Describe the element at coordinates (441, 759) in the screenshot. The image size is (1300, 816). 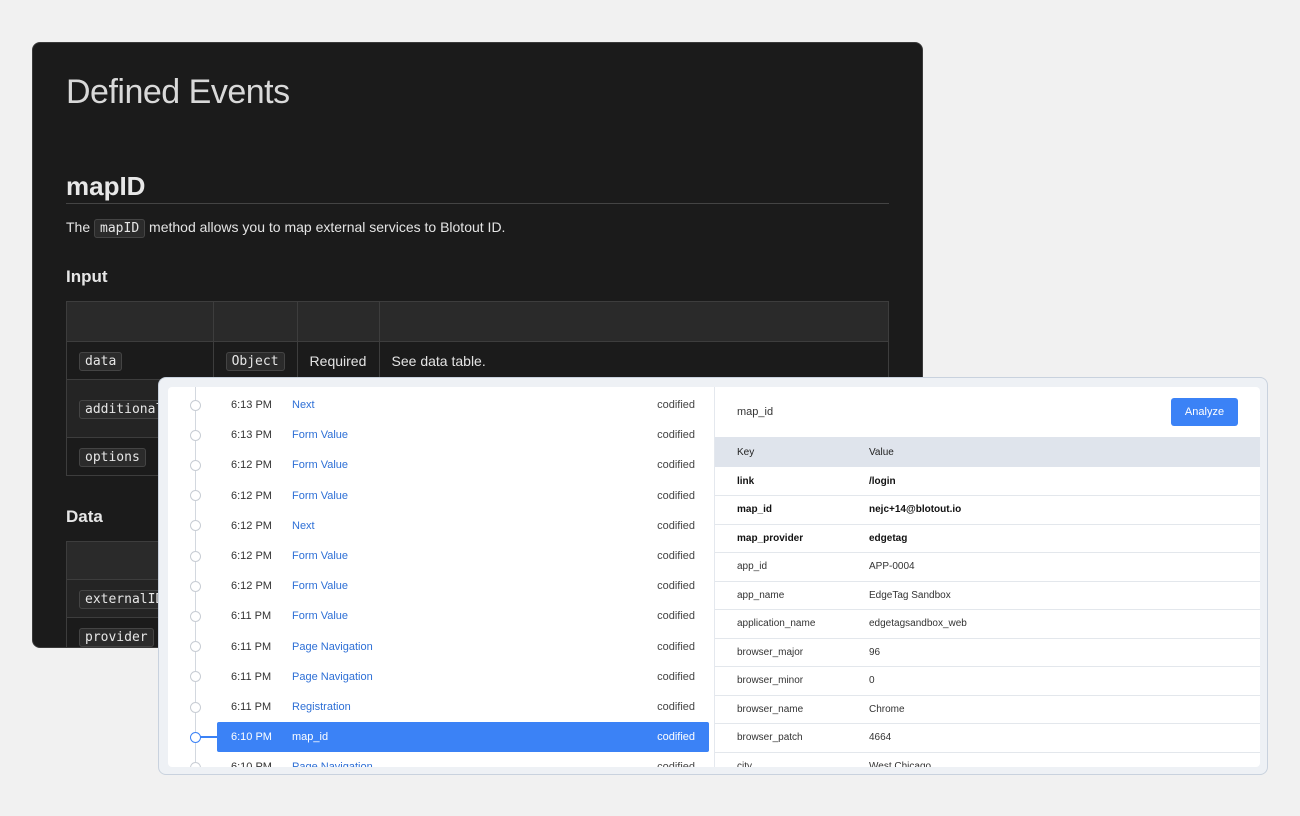
I see `event-row: 6:10 PM Page Navigation codified` at that location.